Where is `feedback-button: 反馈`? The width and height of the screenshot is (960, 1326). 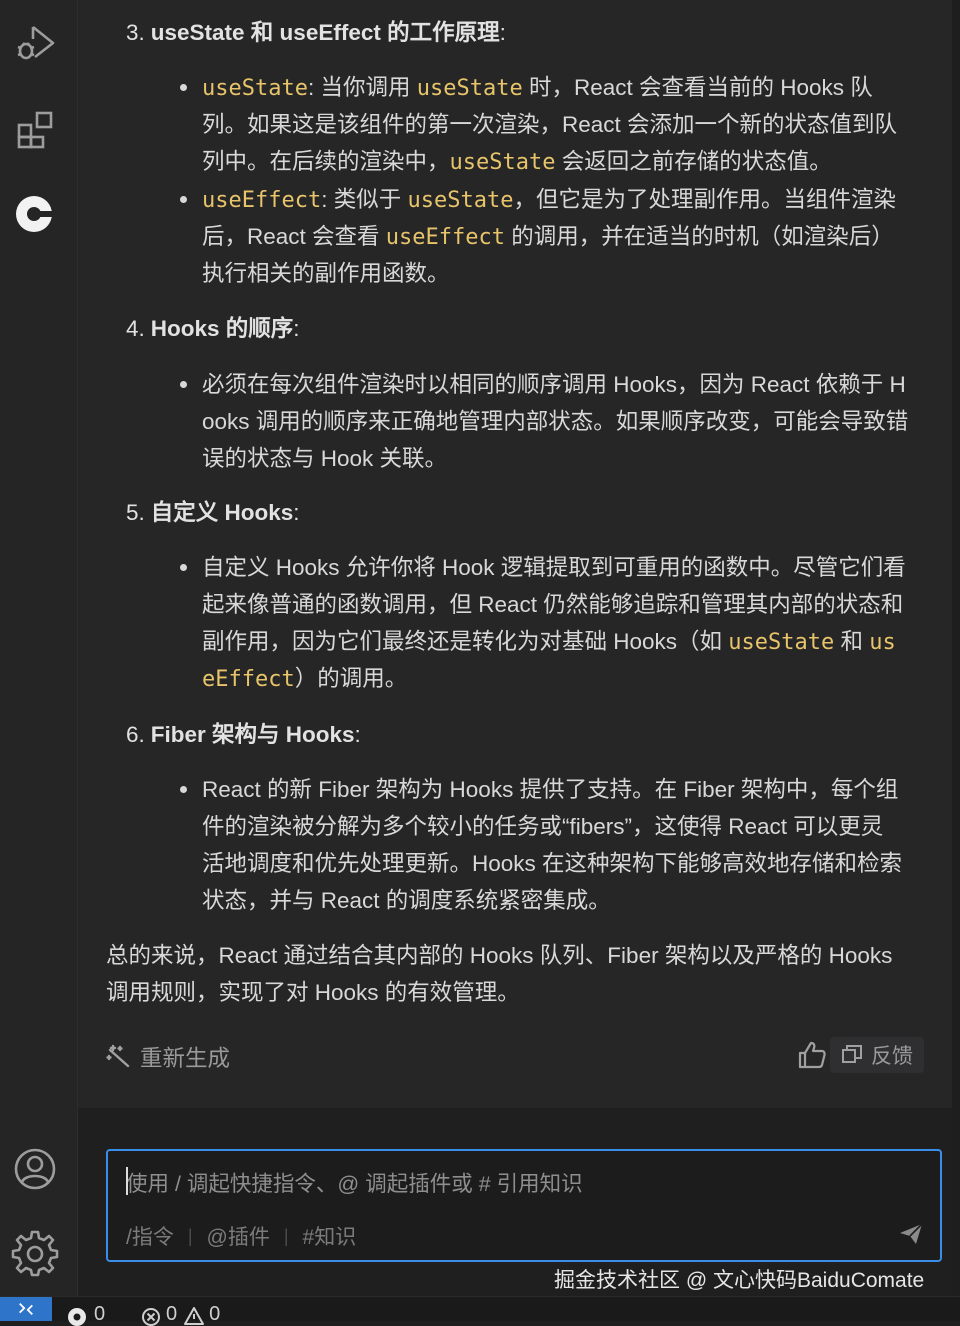 feedback-button: 反馈 is located at coordinates (877, 1055).